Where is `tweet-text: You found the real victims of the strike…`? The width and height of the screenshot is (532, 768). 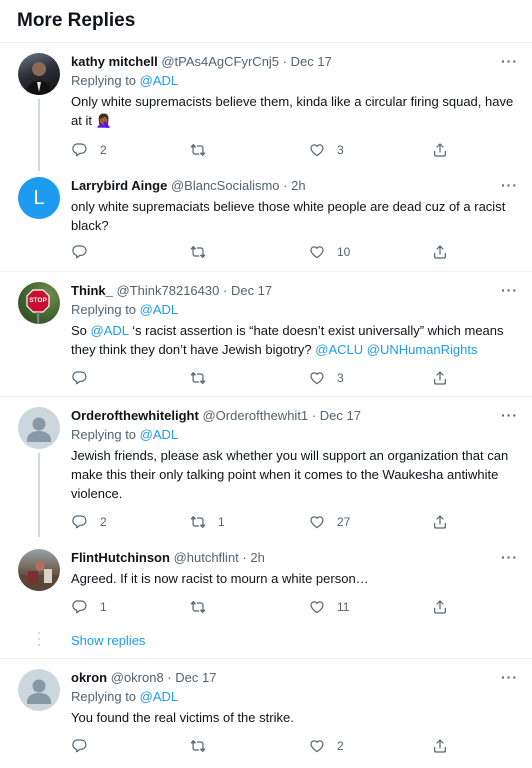
tweet-text: You found the real victims of the strike… is located at coordinates (182, 717).